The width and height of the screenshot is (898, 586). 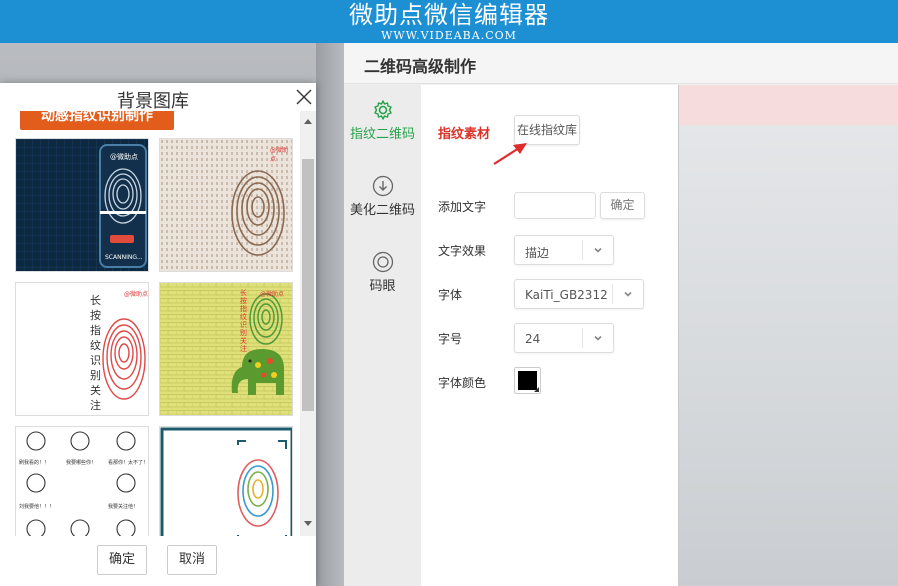 What do you see at coordinates (555, 205) in the screenshot?
I see `add-text-input` at bounding box center [555, 205].